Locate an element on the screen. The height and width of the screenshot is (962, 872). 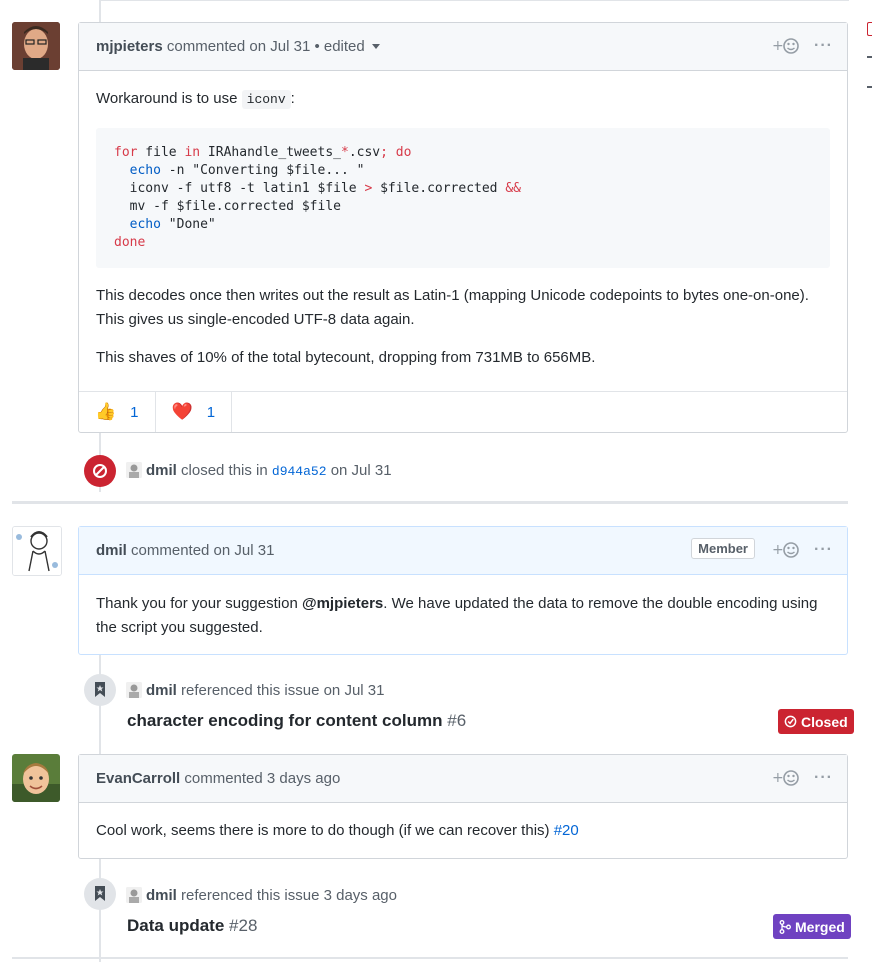
code-token: file is located at coordinates (161, 152).